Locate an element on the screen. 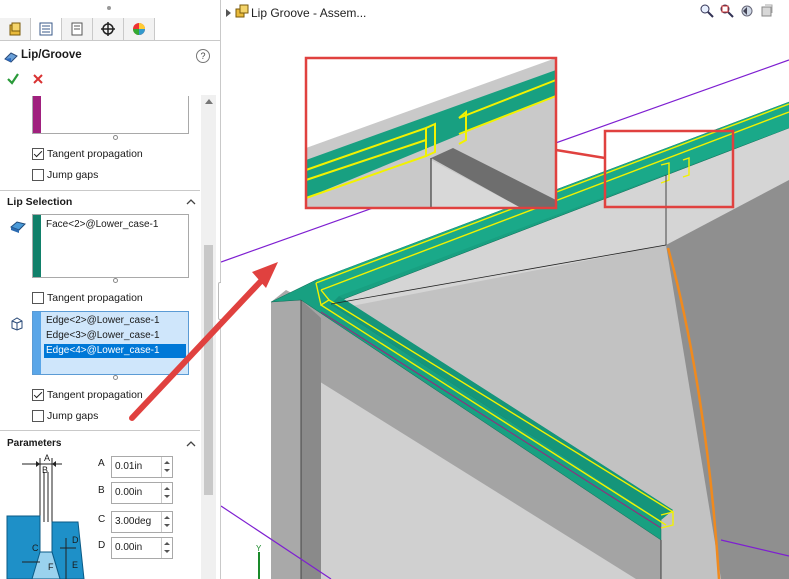  lip-edge-item-selected: Edge<4>@Lower_case-1 is located at coordinates (115, 351).